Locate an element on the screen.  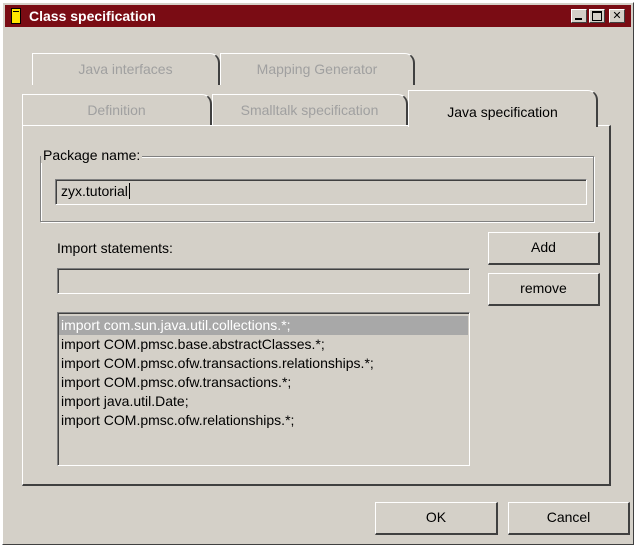
cancel-button: Cancel is located at coordinates (569, 518).